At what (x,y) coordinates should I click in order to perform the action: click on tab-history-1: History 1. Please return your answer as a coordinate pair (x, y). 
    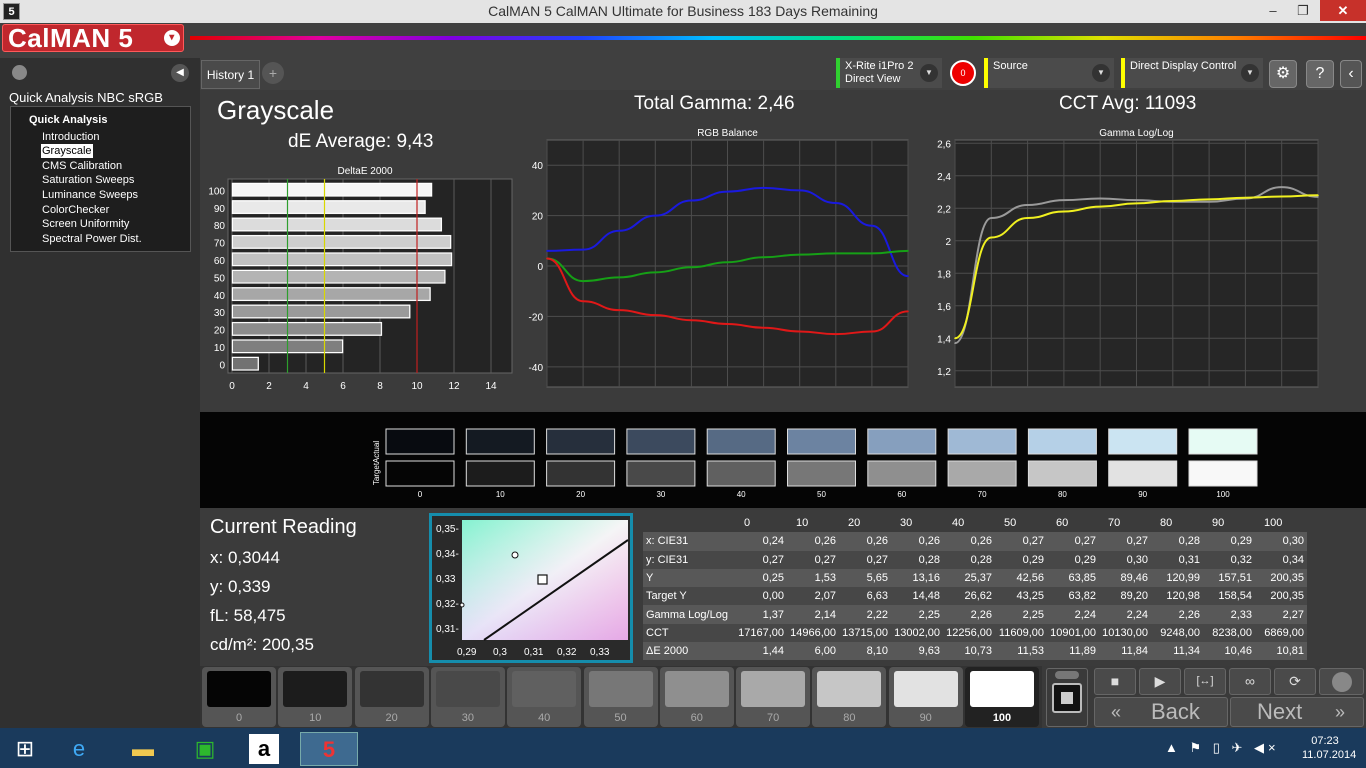
    Looking at the image, I should click on (230, 74).